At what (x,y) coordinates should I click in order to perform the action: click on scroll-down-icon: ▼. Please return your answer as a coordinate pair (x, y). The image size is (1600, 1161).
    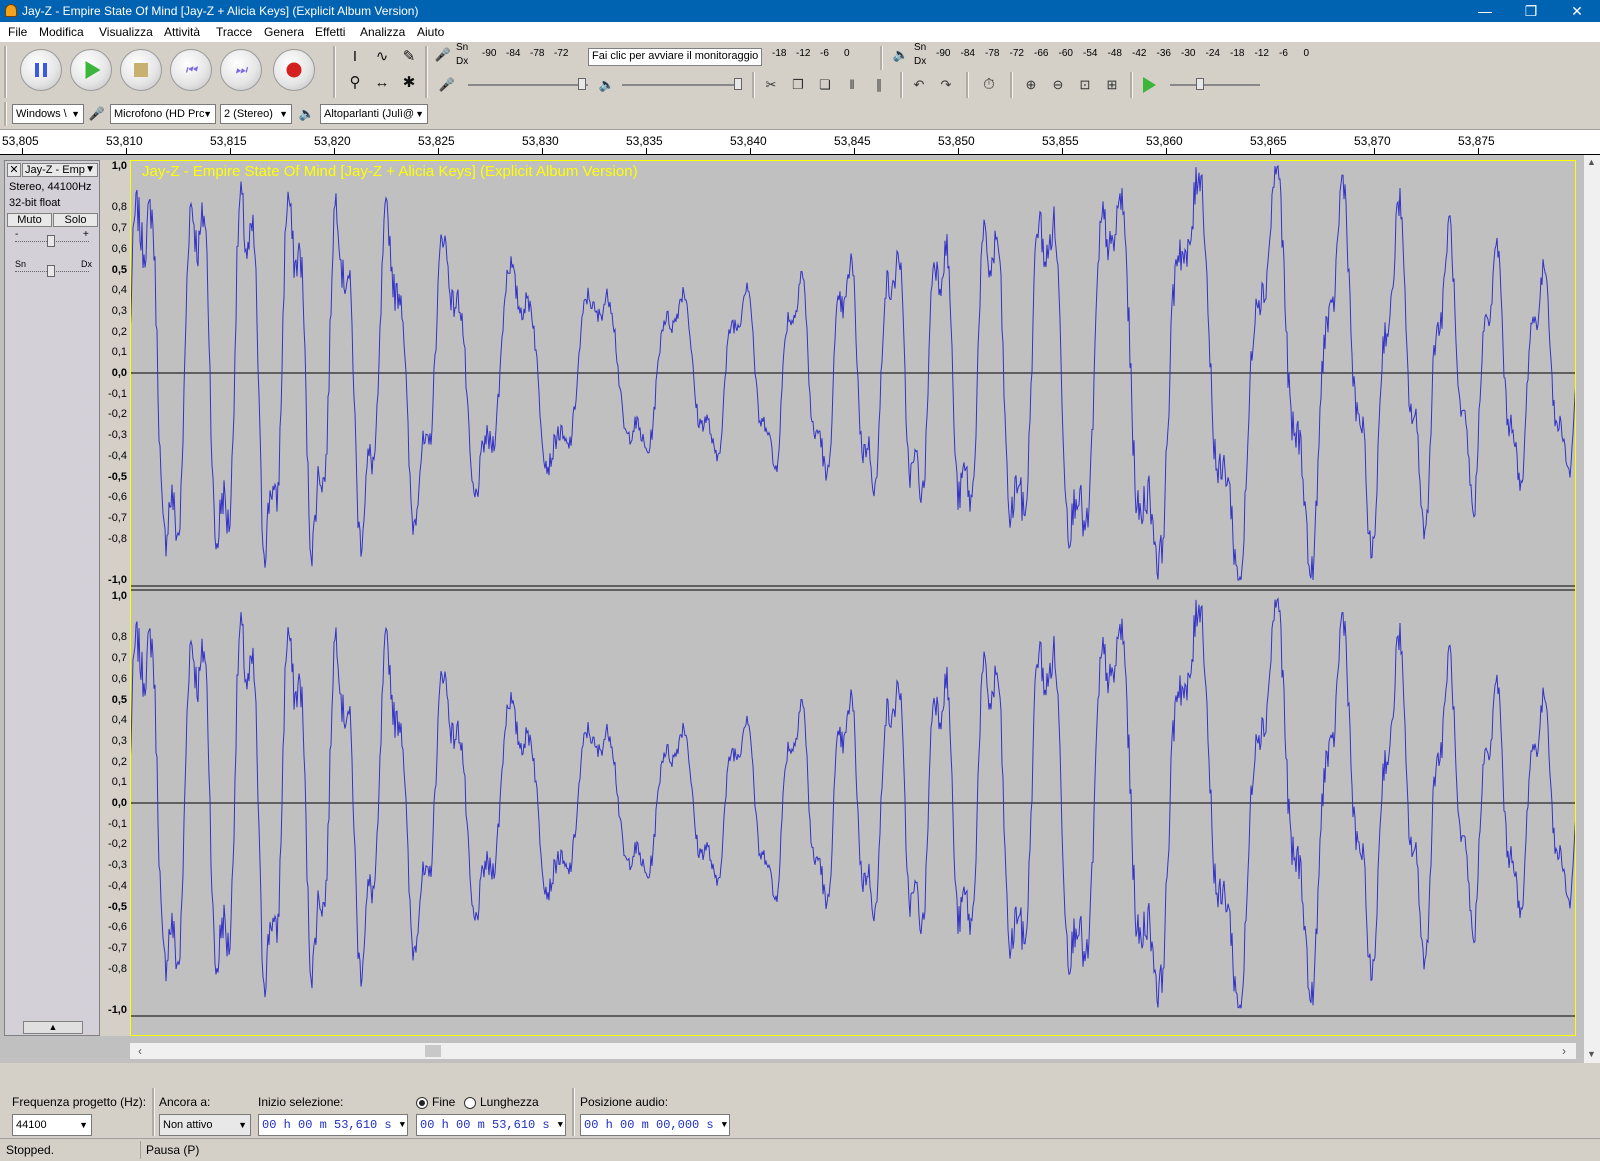
    Looking at the image, I should click on (1591, 1054).